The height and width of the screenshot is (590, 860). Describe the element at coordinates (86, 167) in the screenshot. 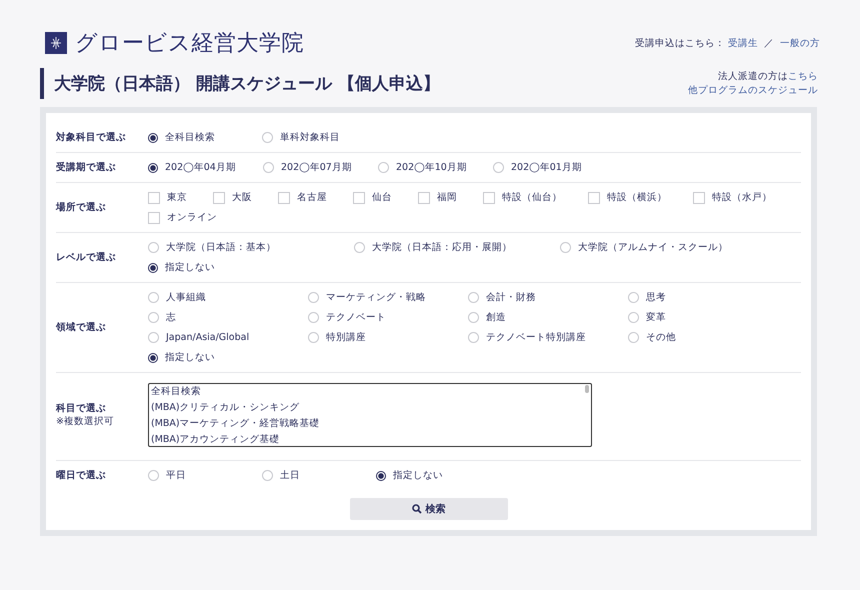

I see `filter-label: 受講期で選ぶ` at that location.